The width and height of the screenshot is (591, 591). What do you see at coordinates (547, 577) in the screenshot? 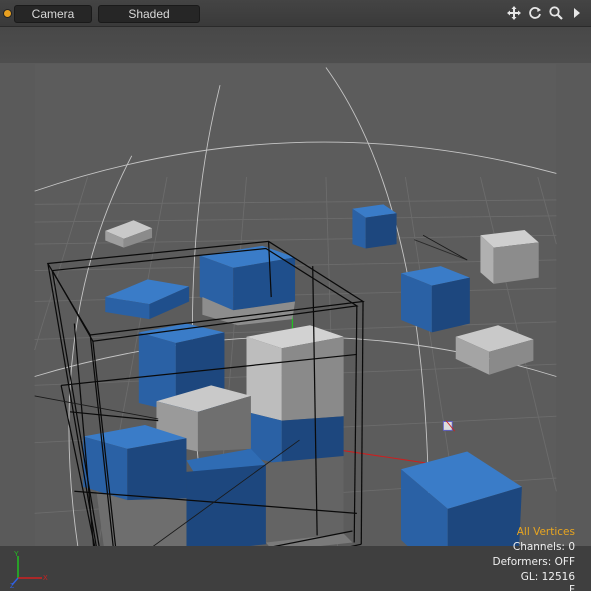
I see `gl-polycount-readout: GL: 12516` at bounding box center [547, 577].